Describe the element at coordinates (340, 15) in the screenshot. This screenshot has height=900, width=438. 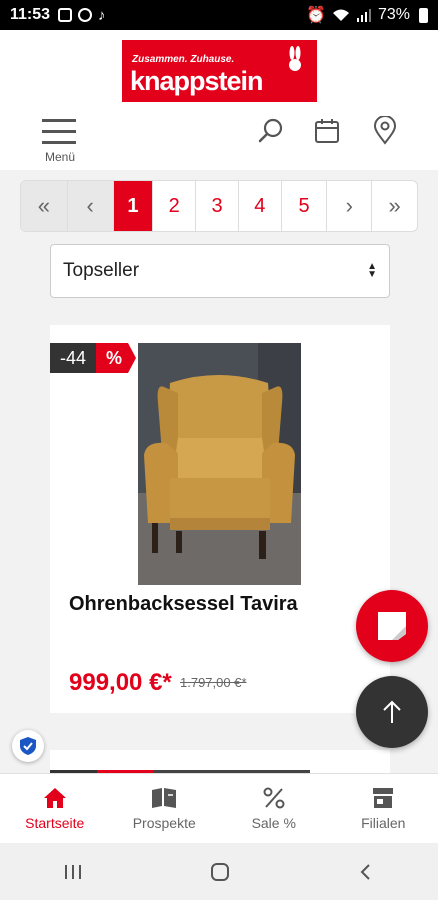
I see `wifi-icon` at that location.